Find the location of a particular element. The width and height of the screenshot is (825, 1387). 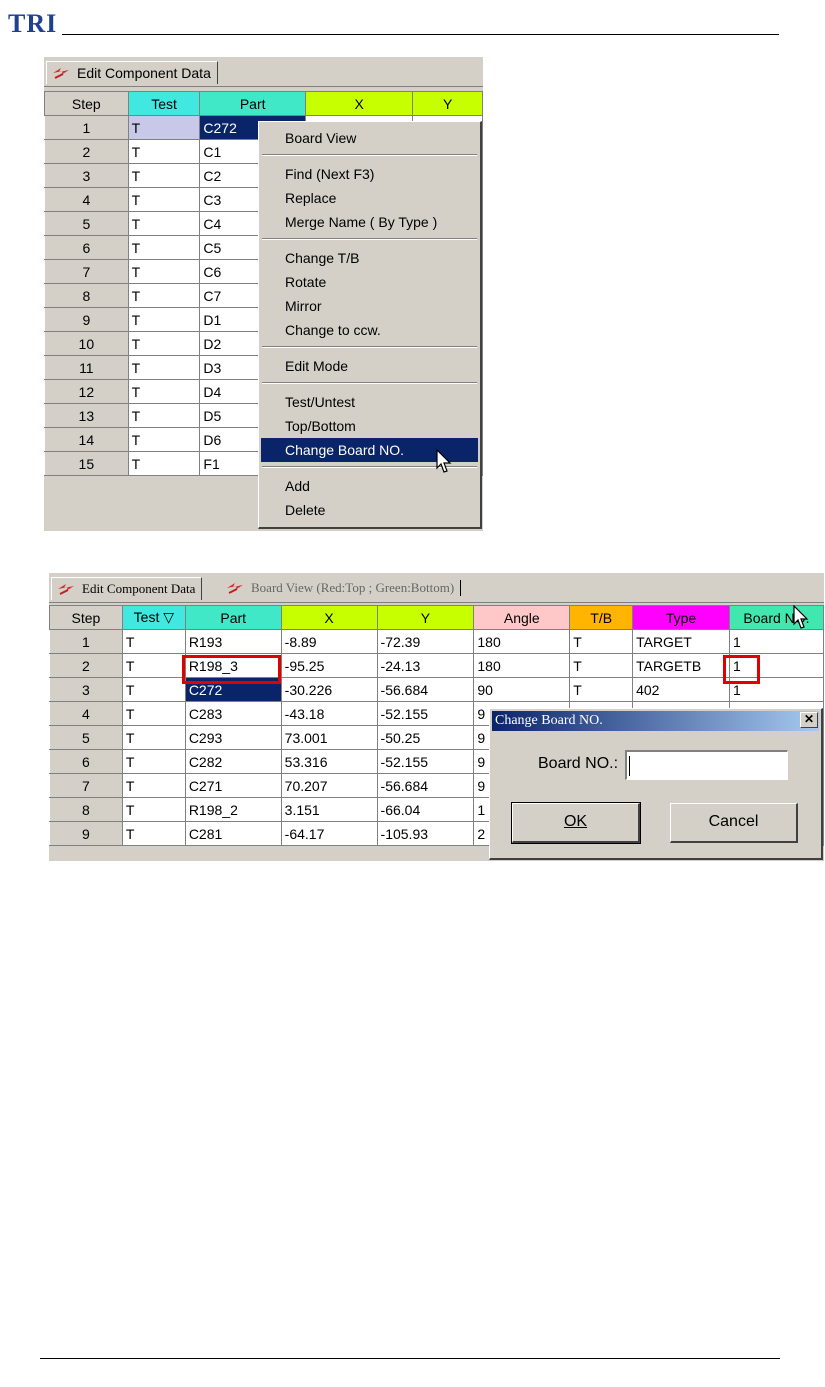

part-cell: C283 is located at coordinates (233, 713).